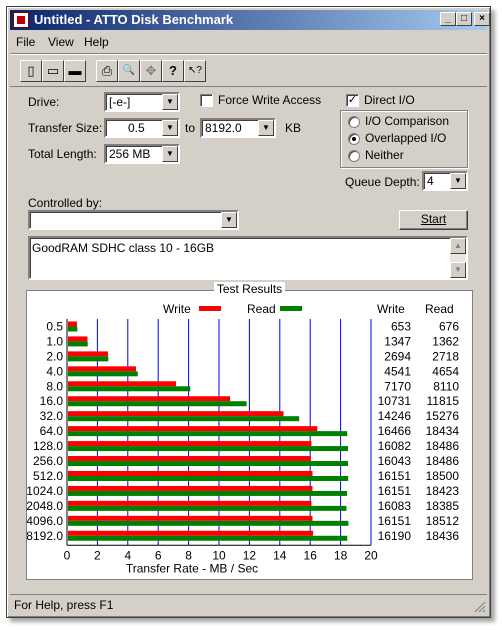 The width and height of the screenshot is (502, 630). I want to click on context-help-icon: ↖?, so click(195, 71).